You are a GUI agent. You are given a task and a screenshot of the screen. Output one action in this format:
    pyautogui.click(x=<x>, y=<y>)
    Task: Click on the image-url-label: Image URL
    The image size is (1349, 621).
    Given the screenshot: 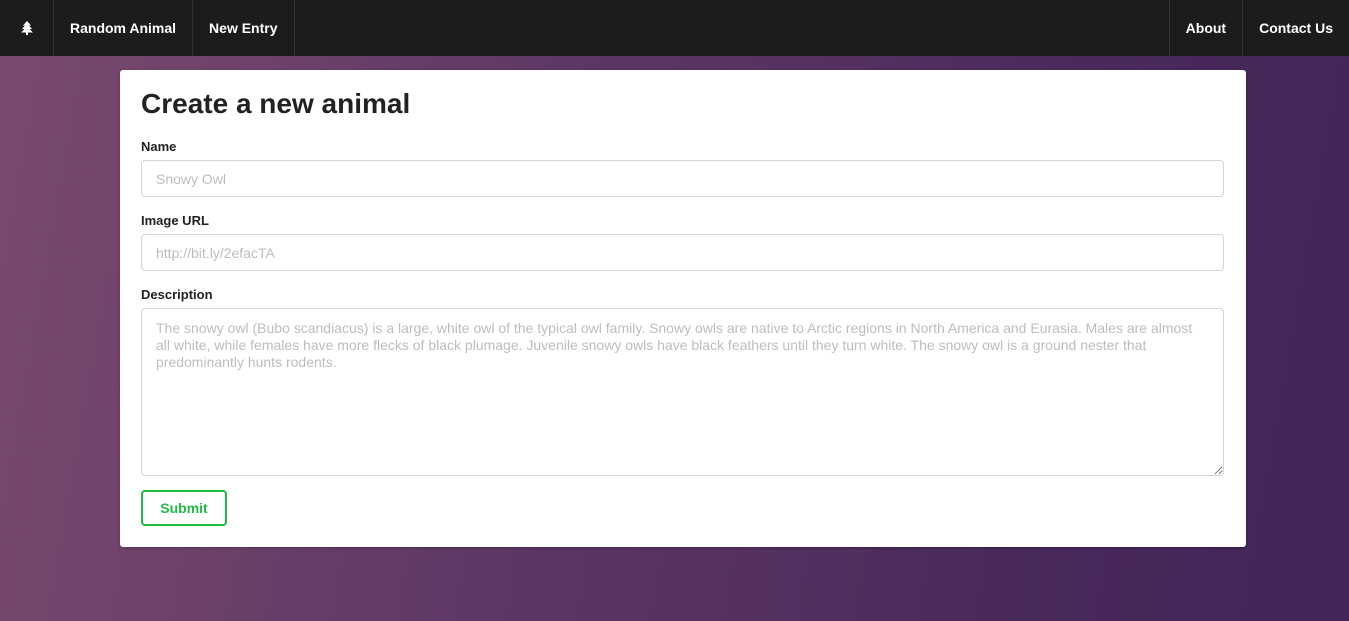 What is the action you would take?
    pyautogui.click(x=175, y=220)
    